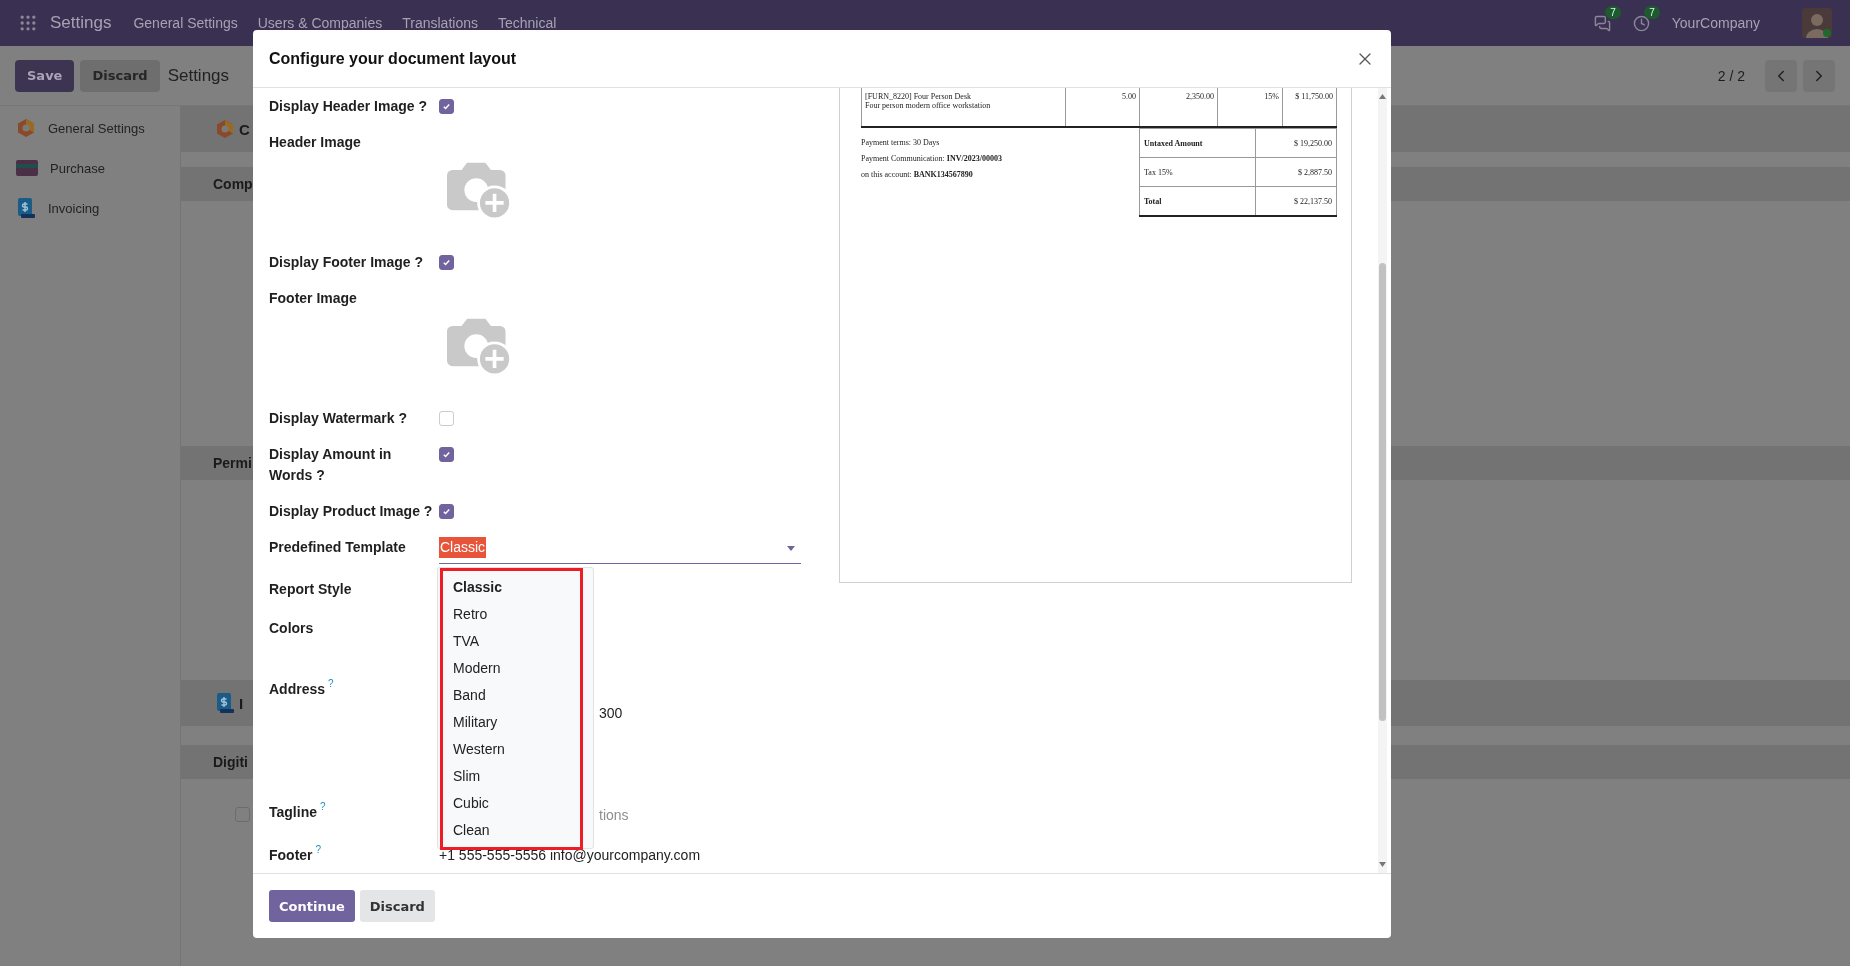 Image resolution: width=1850 pixels, height=966 pixels. Describe the element at coordinates (1641, 23) in the screenshot. I see `clock-icon` at that location.